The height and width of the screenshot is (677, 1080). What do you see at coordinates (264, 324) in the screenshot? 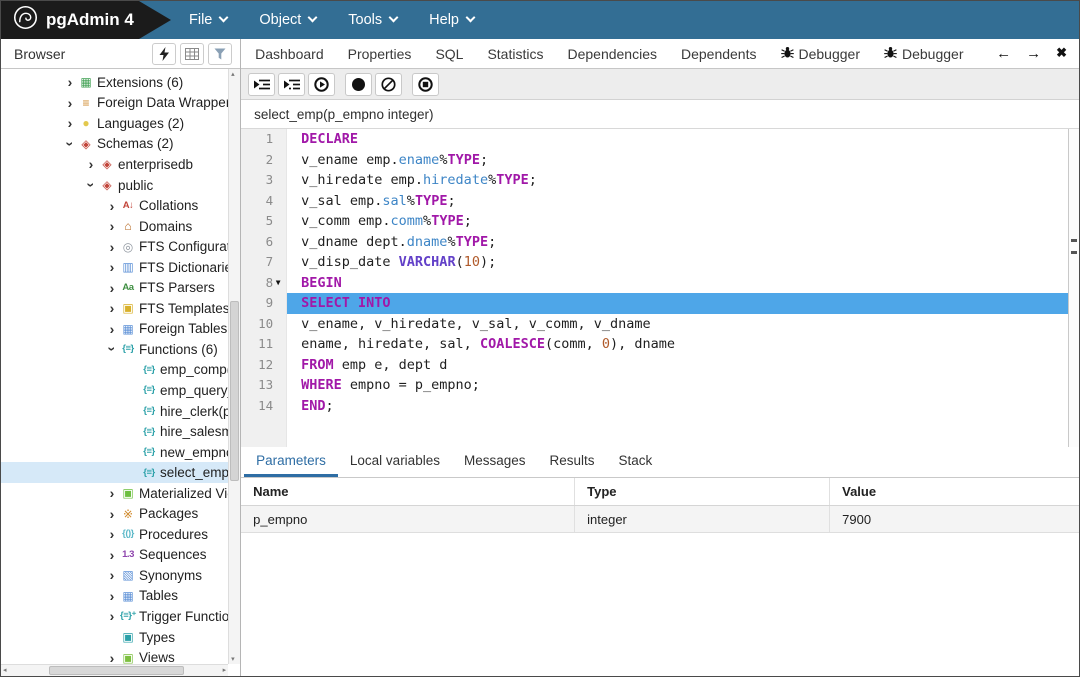
I see `line-number: 10` at bounding box center [264, 324].